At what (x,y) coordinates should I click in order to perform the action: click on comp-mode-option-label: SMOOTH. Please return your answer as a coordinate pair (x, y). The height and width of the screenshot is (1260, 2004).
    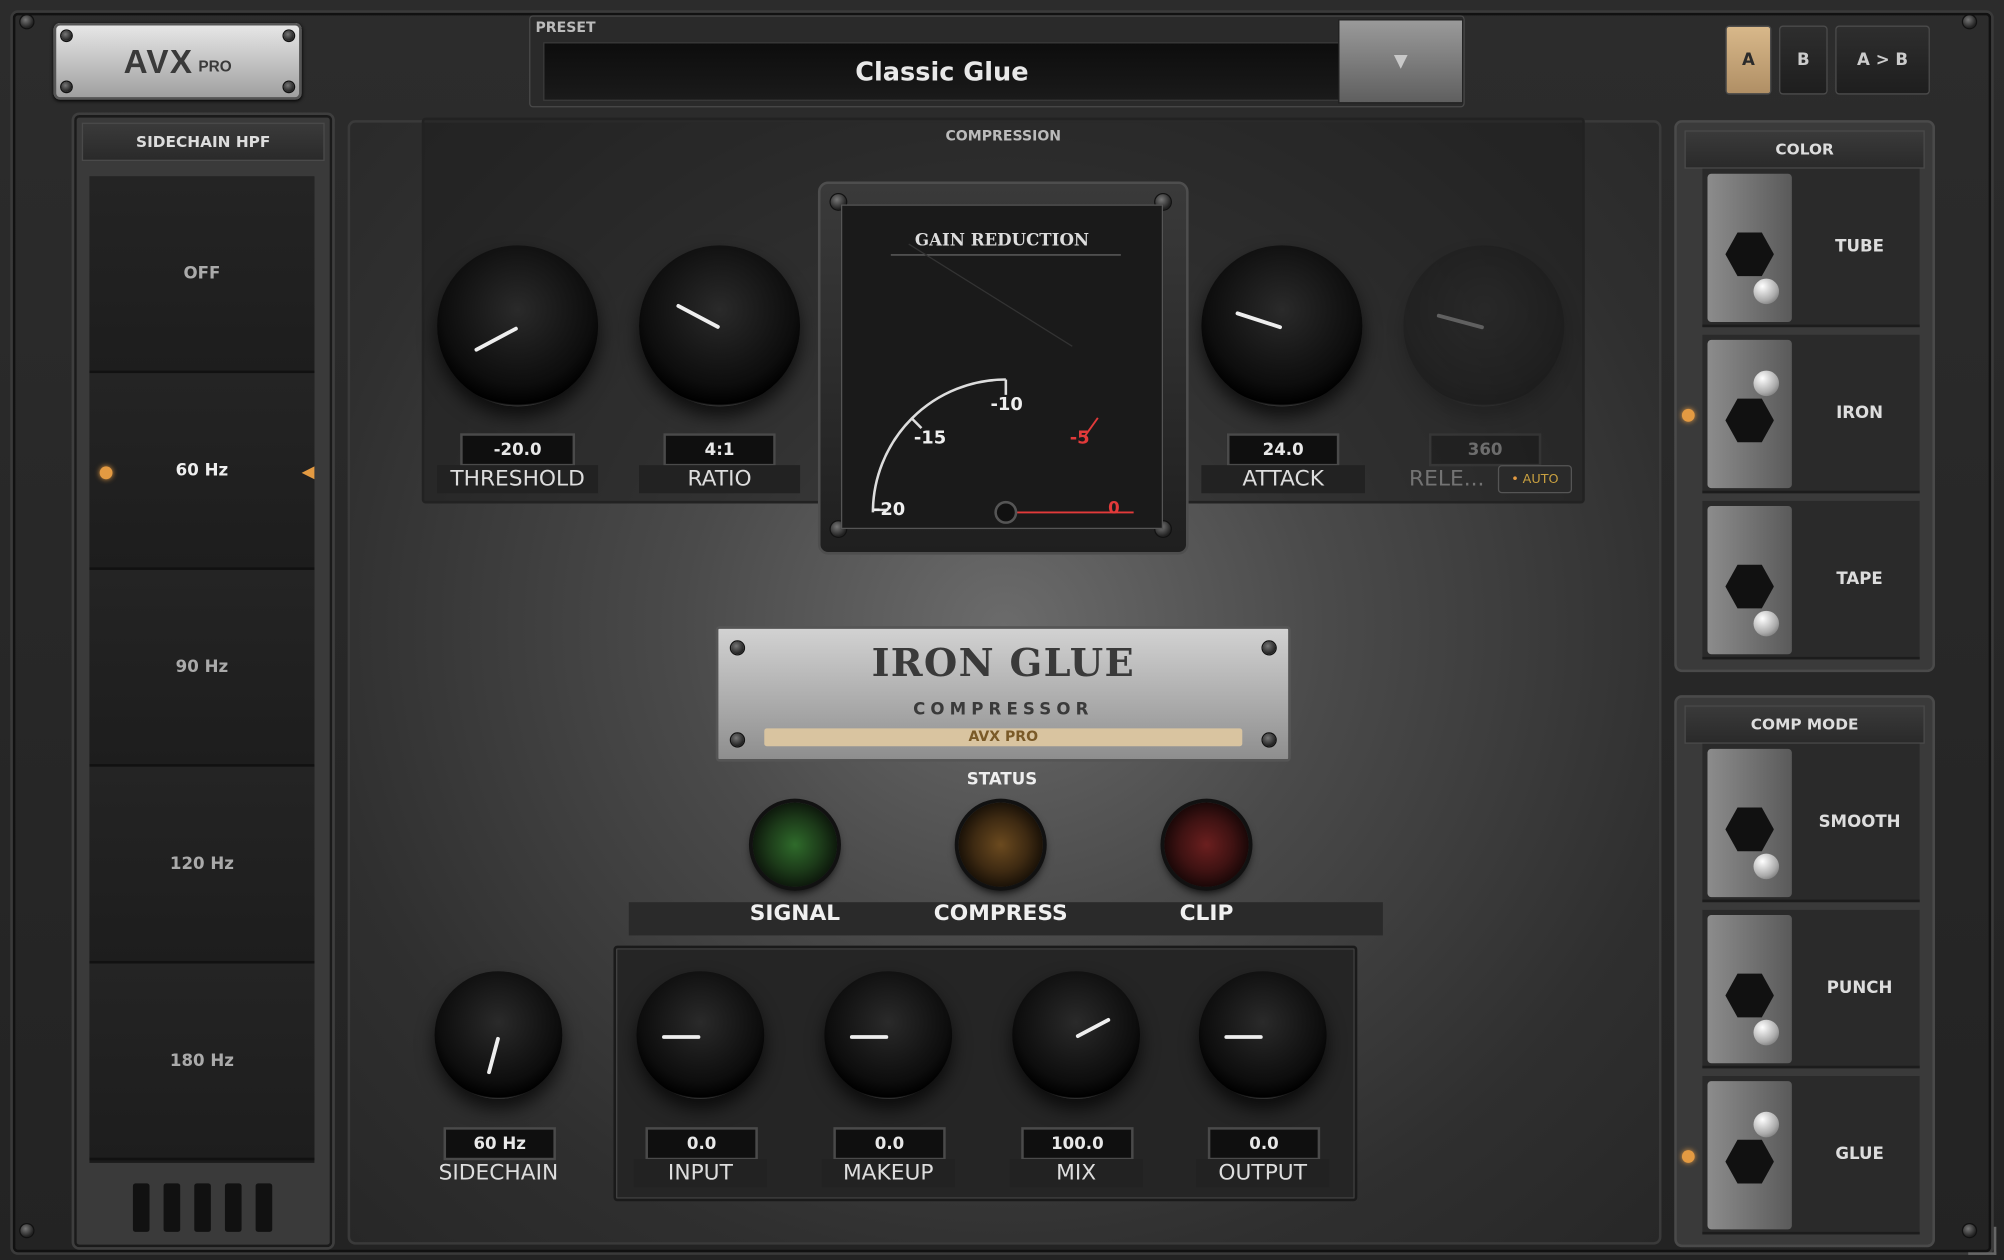
    Looking at the image, I should click on (1859, 822).